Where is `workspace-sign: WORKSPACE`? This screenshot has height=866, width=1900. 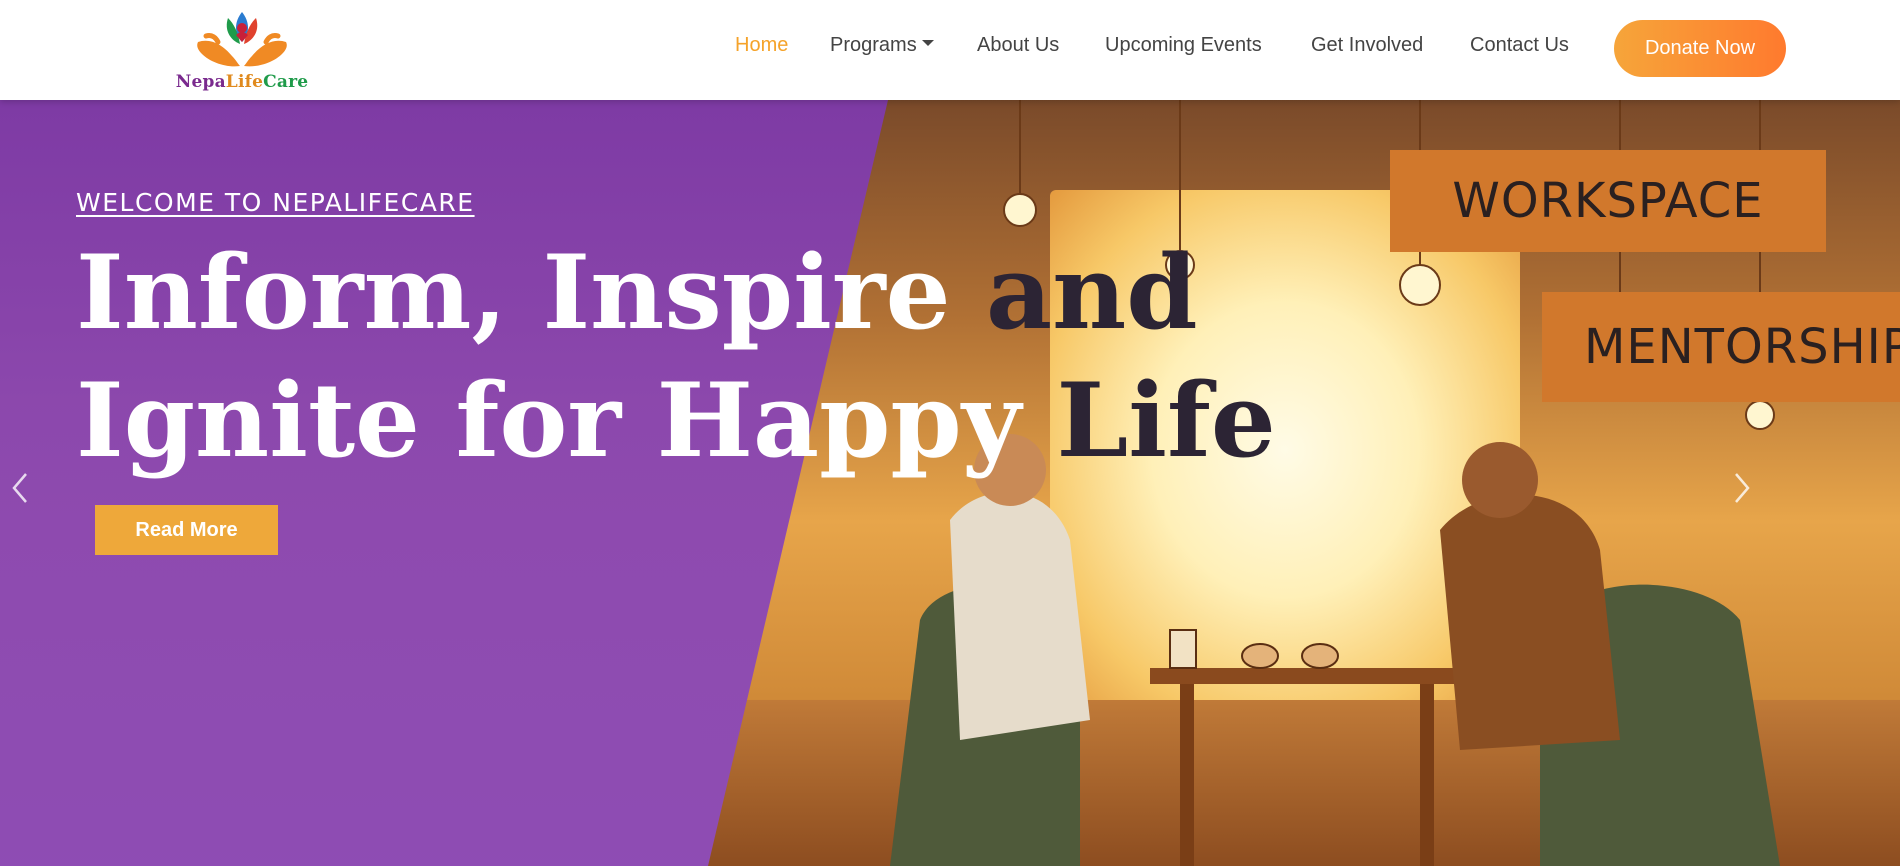
workspace-sign: WORKSPACE is located at coordinates (1608, 201).